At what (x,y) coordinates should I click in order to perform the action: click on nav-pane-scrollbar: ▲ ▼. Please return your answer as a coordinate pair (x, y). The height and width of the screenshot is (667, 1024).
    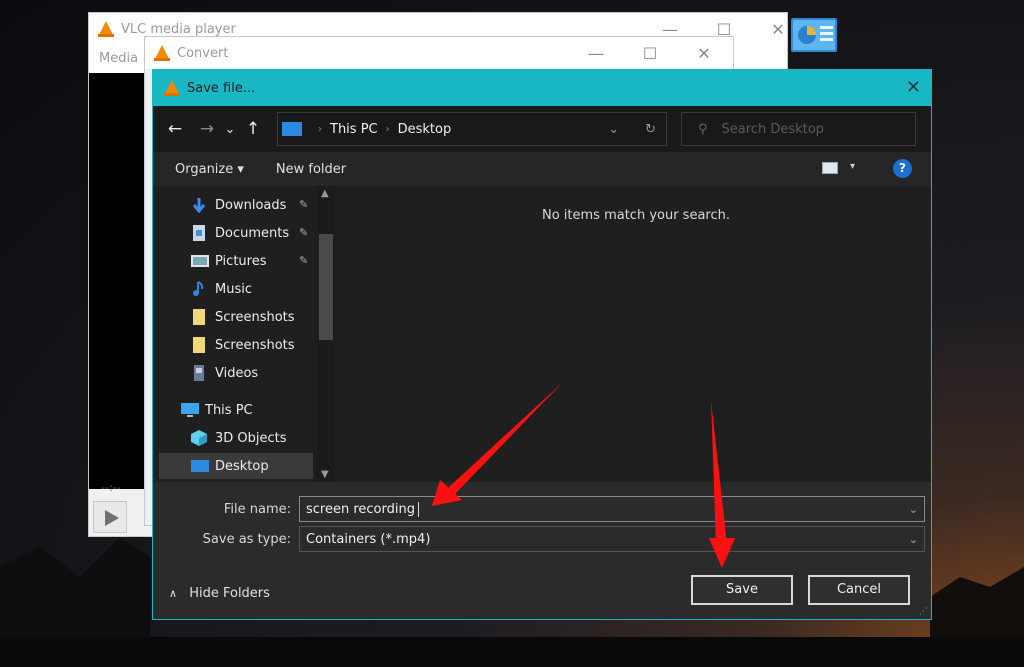
    Looking at the image, I should click on (326, 334).